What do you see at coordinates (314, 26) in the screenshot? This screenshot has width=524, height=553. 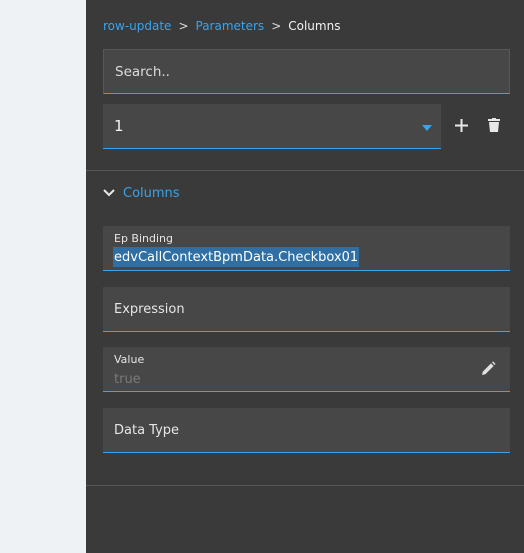 I see `breadcrumb-current: Columns` at bounding box center [314, 26].